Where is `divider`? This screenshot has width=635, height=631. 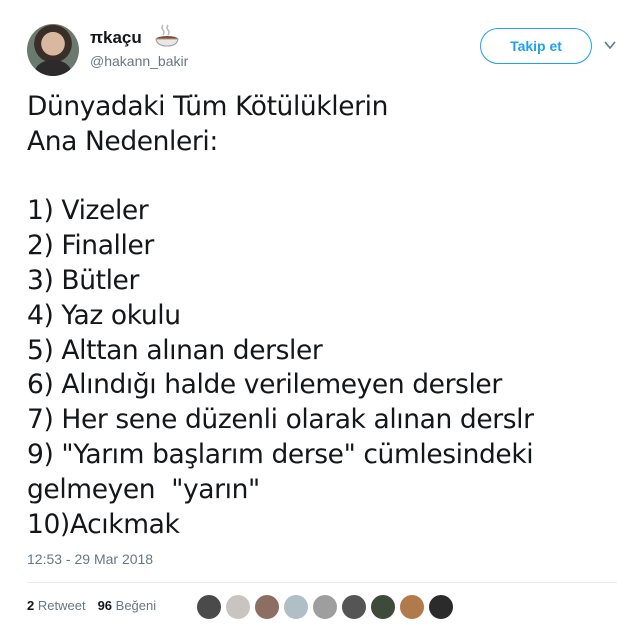
divider is located at coordinates (322, 582).